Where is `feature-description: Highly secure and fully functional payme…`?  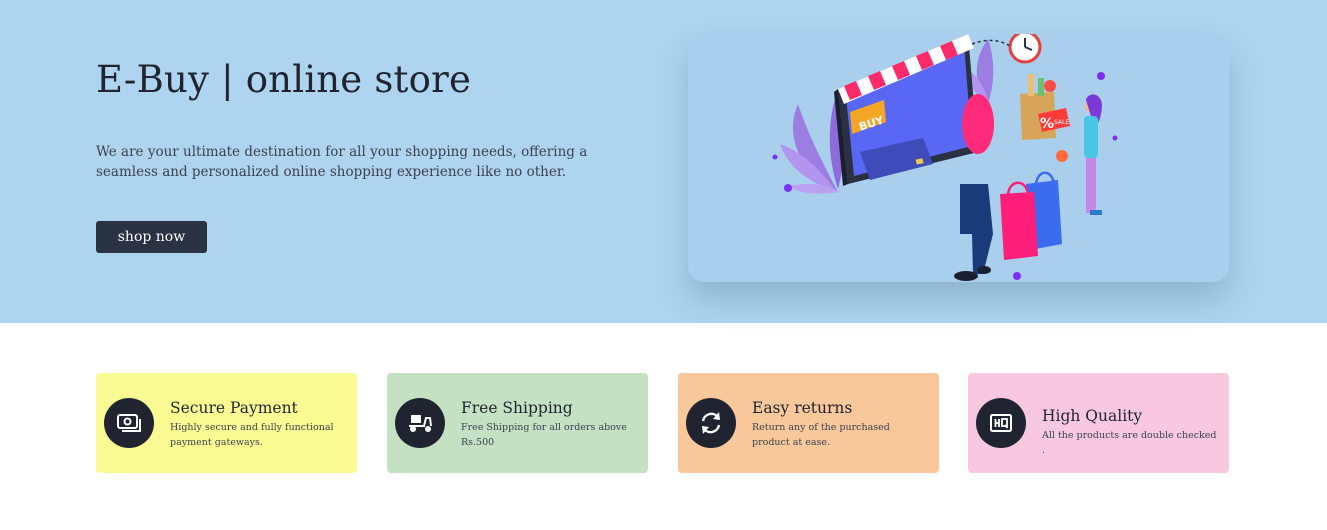 feature-description: Highly secure and fully functional payme… is located at coordinates (252, 435).